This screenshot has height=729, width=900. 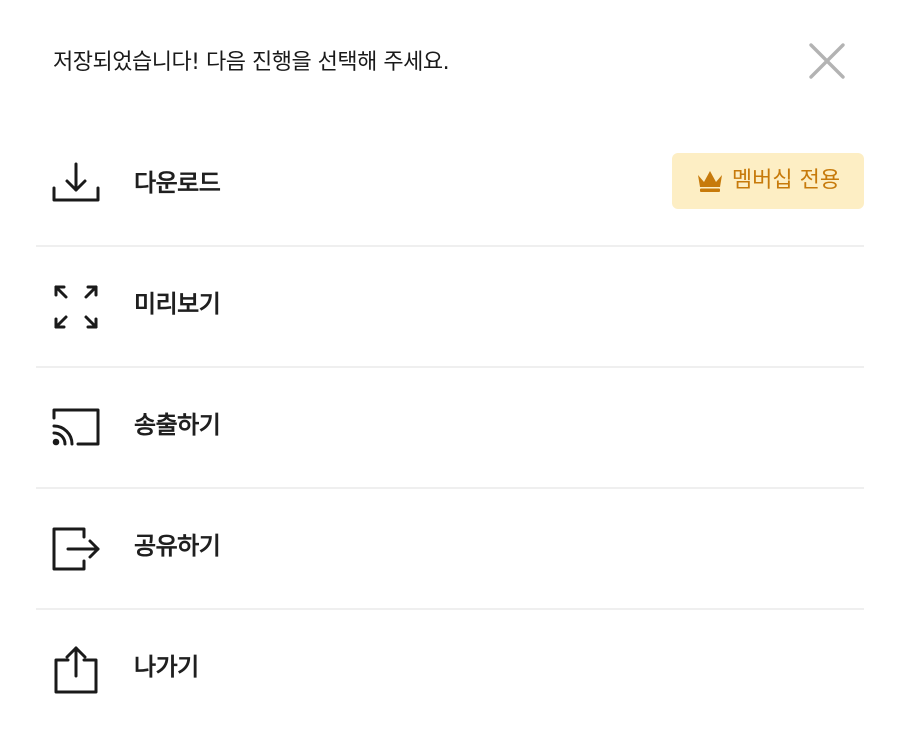 What do you see at coordinates (786, 180) in the screenshot?
I see `badge-label: 멤버십 전용` at bounding box center [786, 180].